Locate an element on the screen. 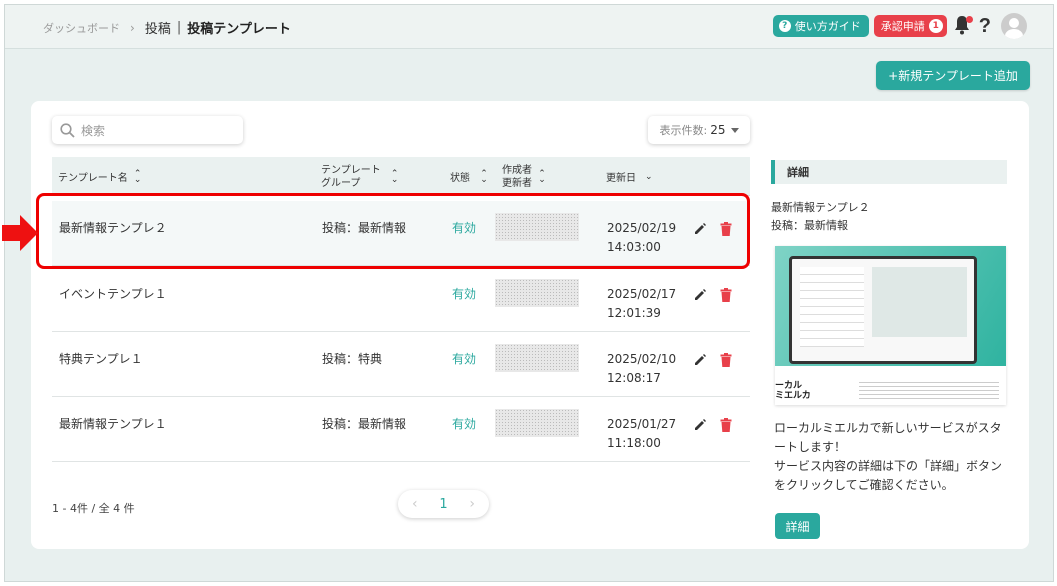 The image size is (1057, 586). row-updated: 2025/02/17 12:01:39 is located at coordinates (642, 303).